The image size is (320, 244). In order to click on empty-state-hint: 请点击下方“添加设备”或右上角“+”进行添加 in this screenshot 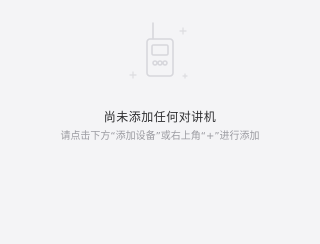, I will do `click(160, 136)`.